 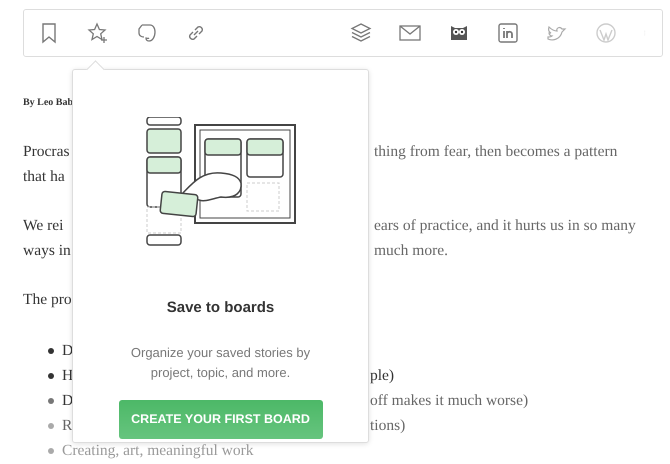 I want to click on text-fragment: ple), so click(x=383, y=376).